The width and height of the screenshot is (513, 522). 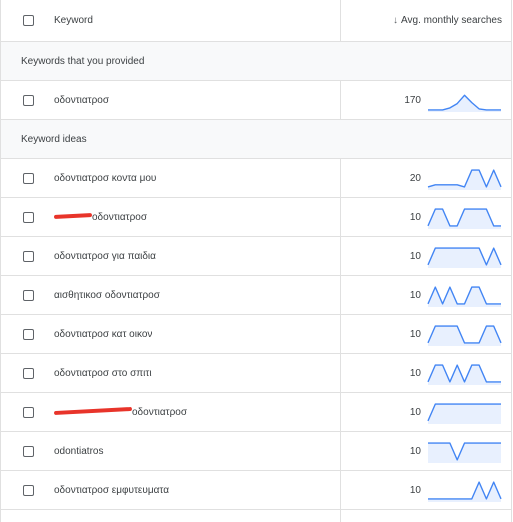 I want to click on volume-column-header: ↓ Avg. monthly searches, so click(x=426, y=20).